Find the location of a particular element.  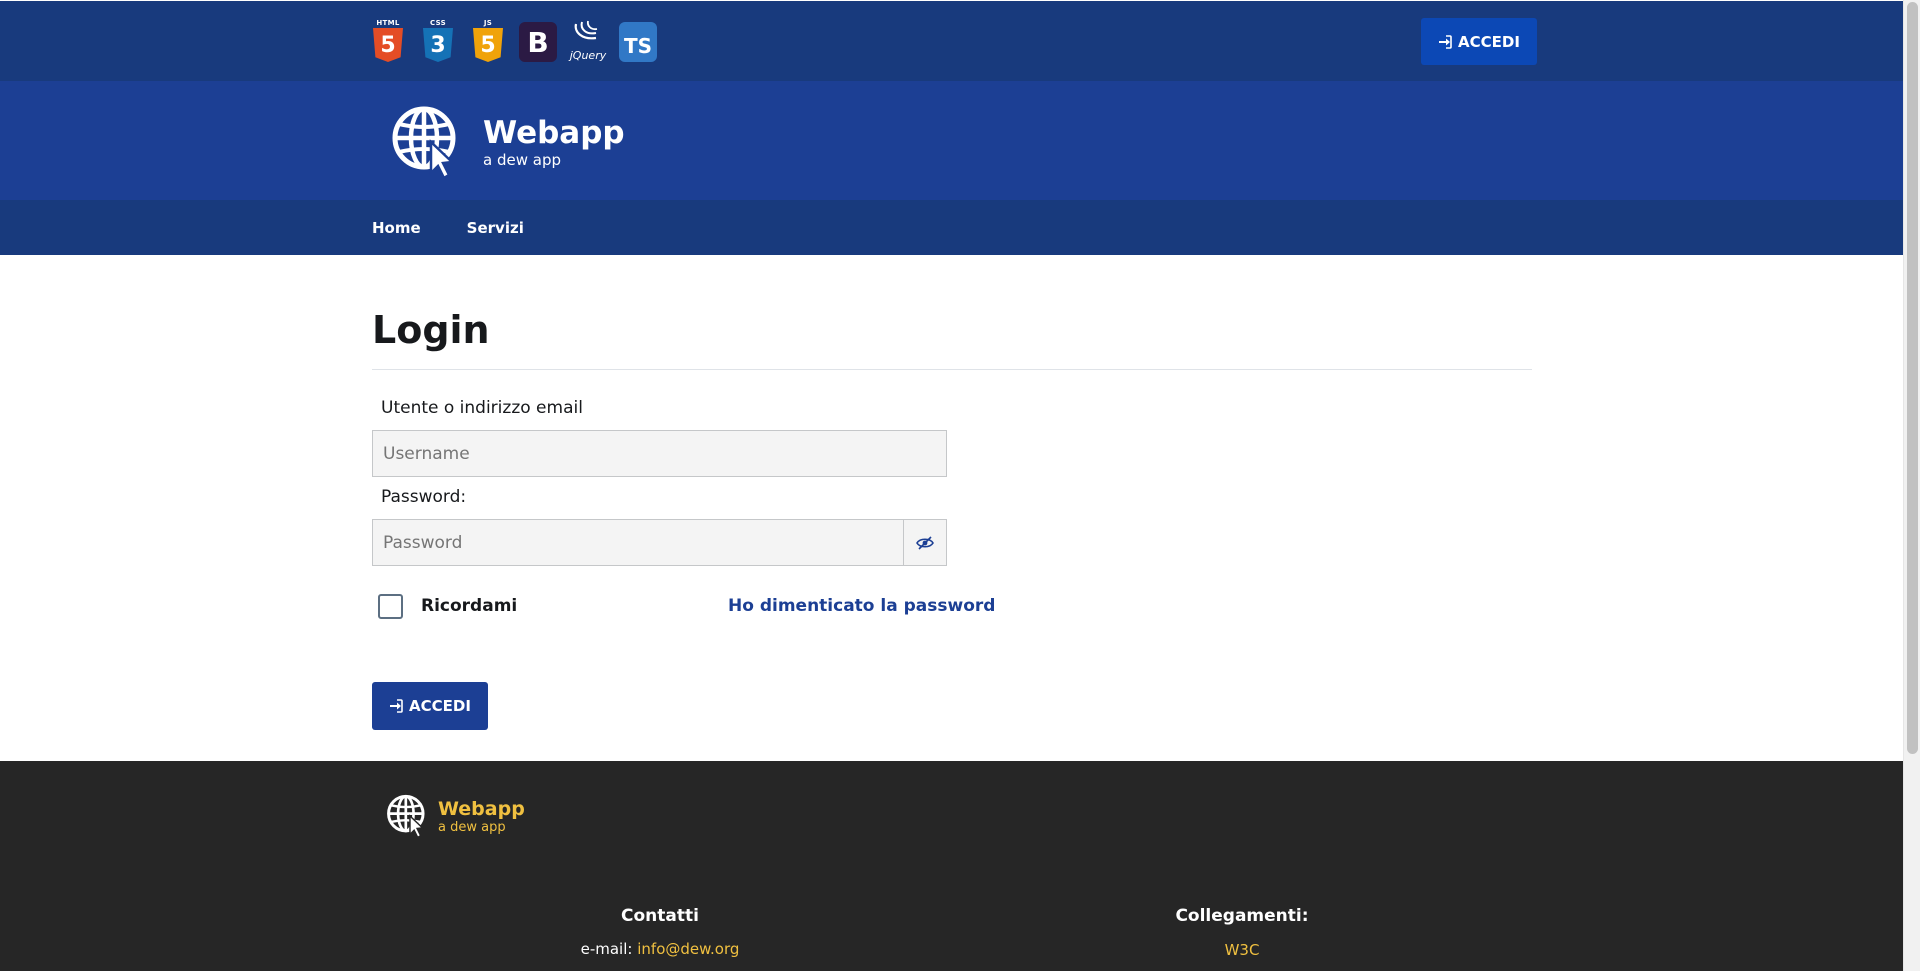

title-divider is located at coordinates (952, 369).